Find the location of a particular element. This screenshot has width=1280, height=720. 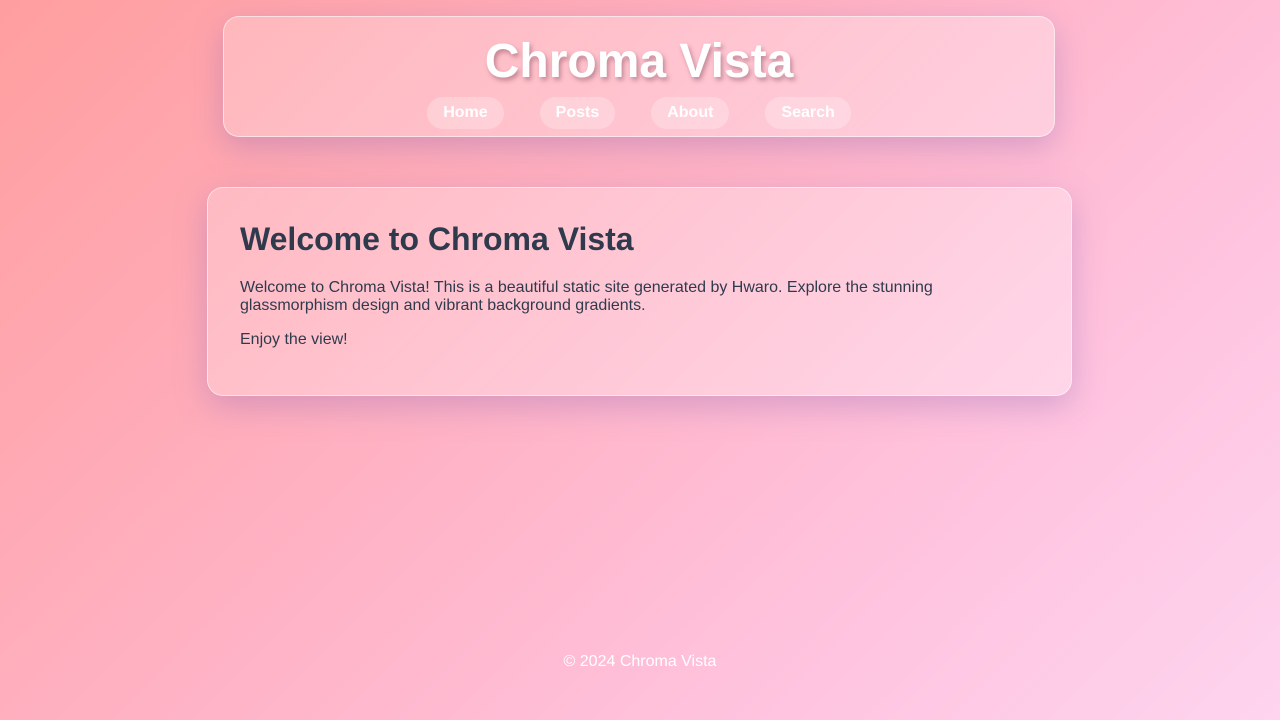

site-footer: © 2024 Chroma Vista is located at coordinates (640, 662).